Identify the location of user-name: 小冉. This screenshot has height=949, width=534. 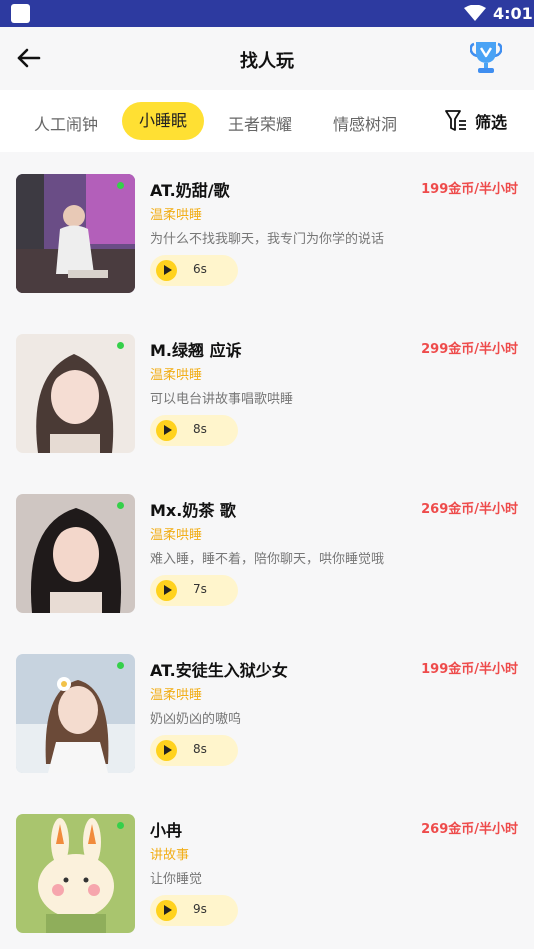
(166, 830).